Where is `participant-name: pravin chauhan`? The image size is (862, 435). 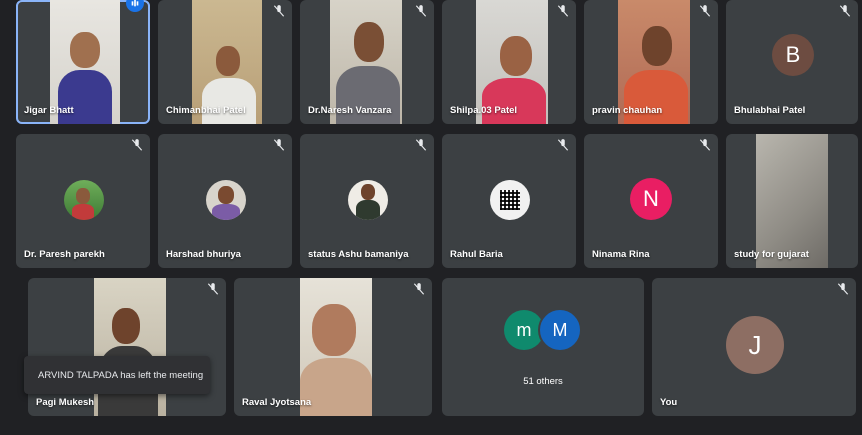
participant-name: pravin chauhan is located at coordinates (627, 110).